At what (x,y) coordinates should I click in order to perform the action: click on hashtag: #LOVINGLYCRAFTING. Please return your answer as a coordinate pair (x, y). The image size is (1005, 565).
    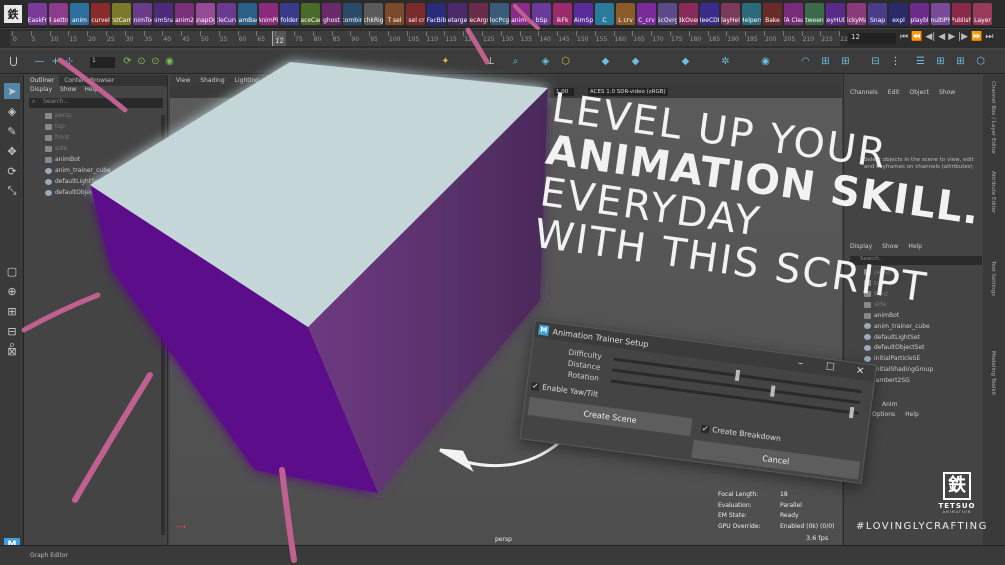
    Looking at the image, I should click on (922, 526).